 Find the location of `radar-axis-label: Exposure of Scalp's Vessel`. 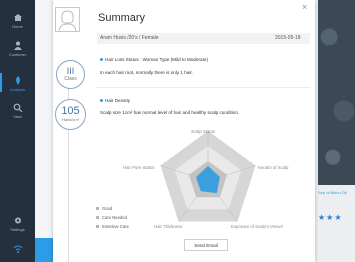

radar-axis-label: Exposure of Scalp's Vessel is located at coordinates (257, 226).